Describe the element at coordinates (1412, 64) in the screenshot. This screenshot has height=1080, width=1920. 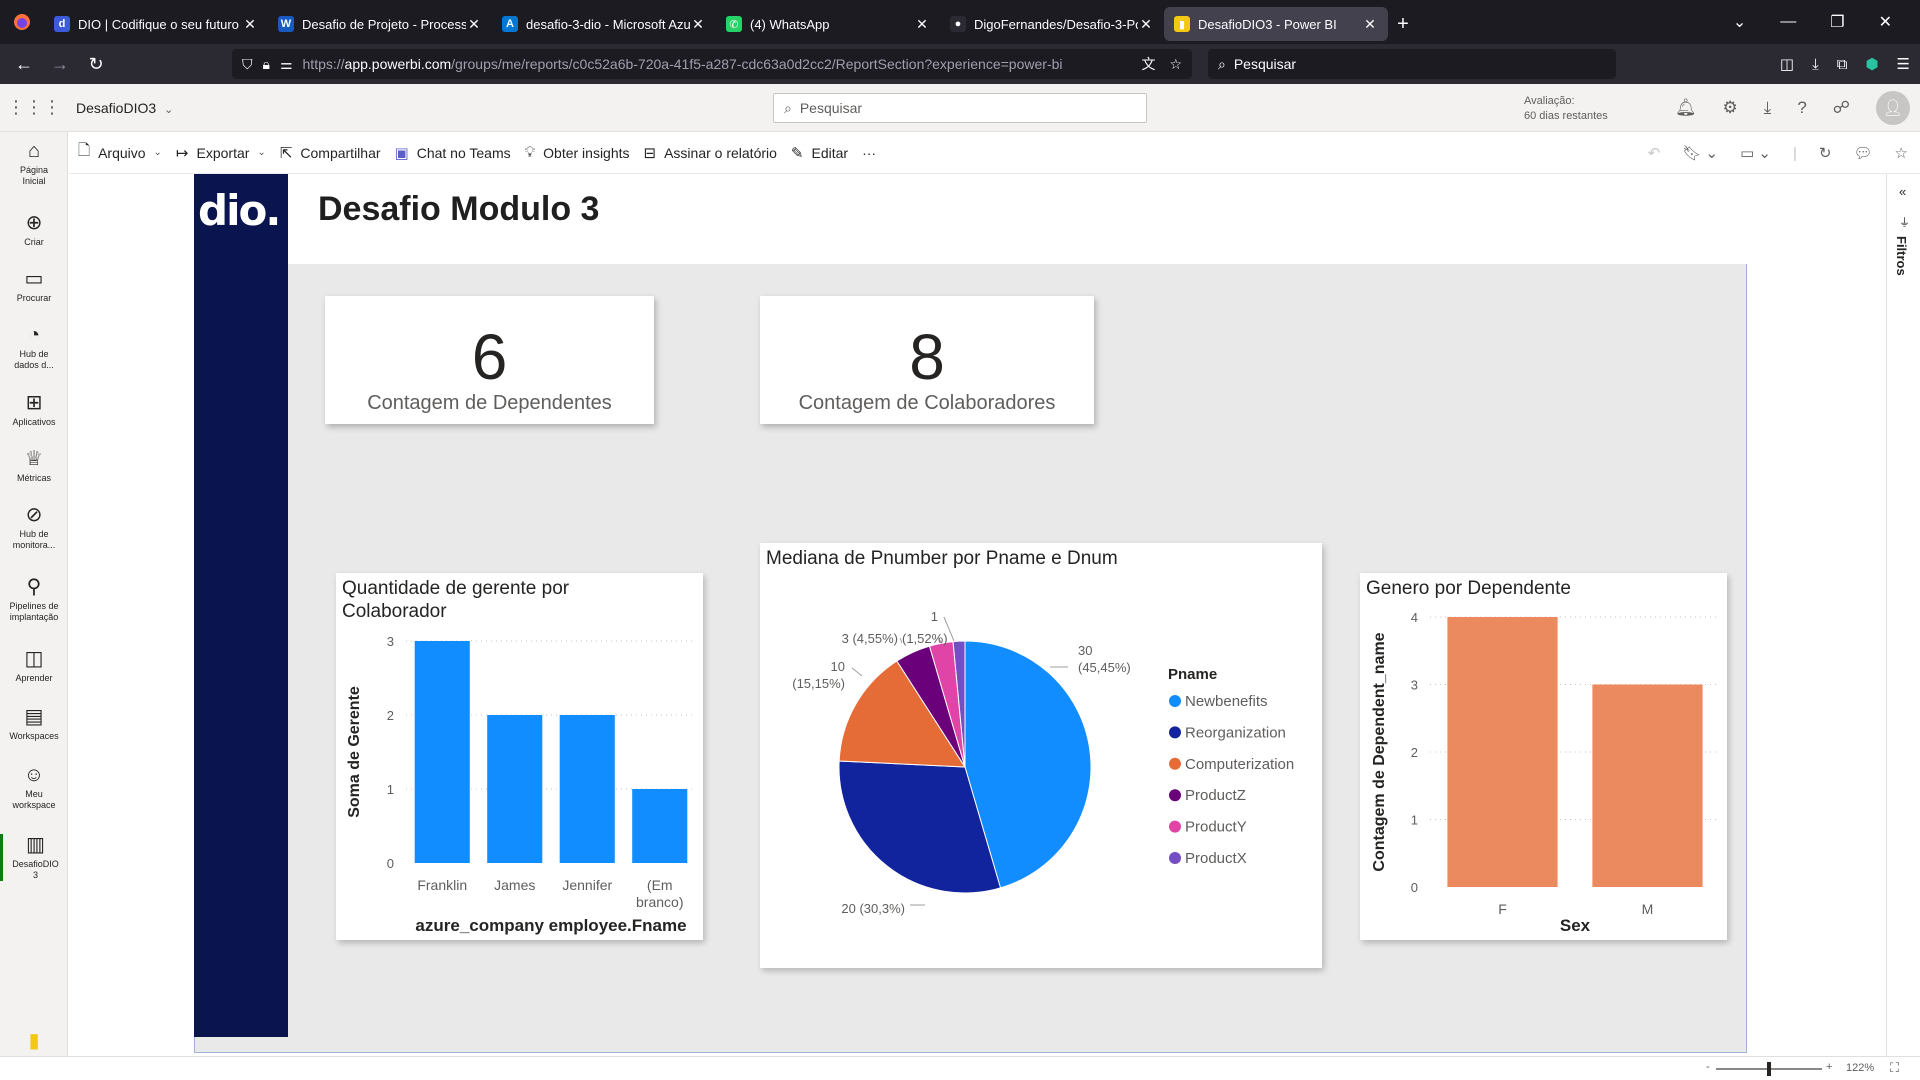
I see `browser-search-input: ⌕ Pesquisar` at that location.